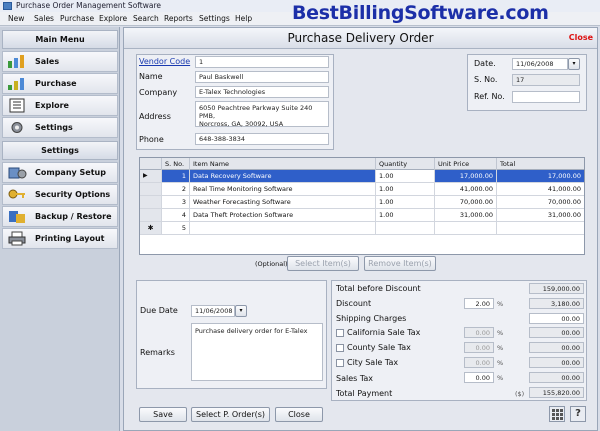  Describe the element at coordinates (60, 194) in the screenshot. I see `sidebar-item-security-options: Security Options` at that location.